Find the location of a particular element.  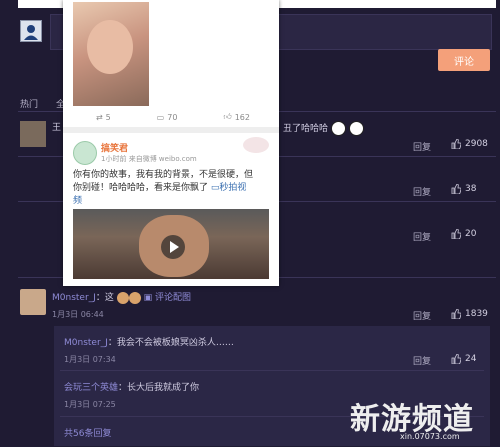

video-link: ▭秒拍视 is located at coordinates (229, 188).